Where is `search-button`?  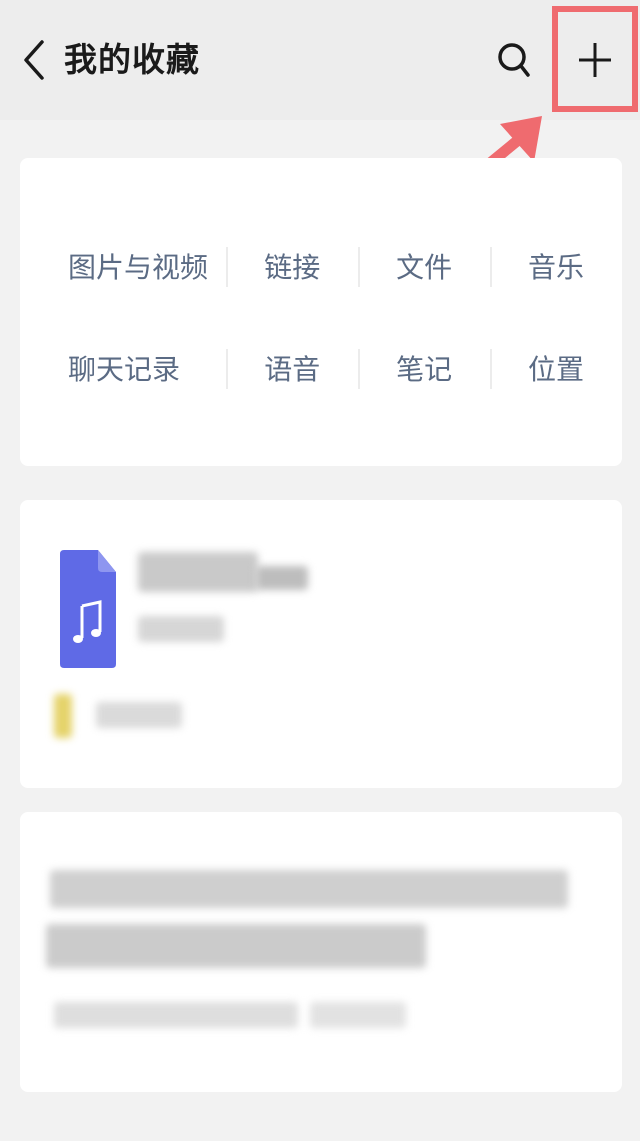
search-button is located at coordinates (514, 60).